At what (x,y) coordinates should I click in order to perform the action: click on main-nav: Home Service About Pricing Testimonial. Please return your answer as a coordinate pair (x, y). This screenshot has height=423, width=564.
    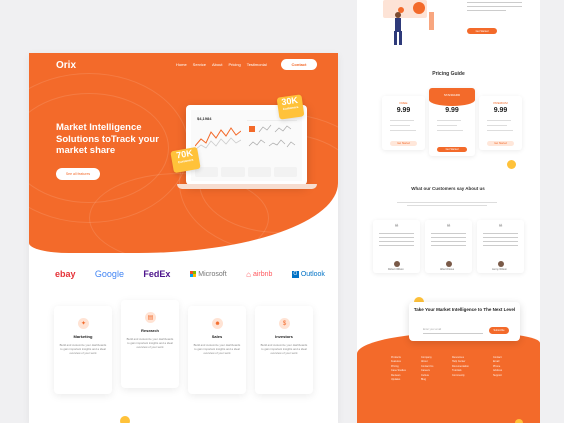
    Looking at the image, I should click on (221, 64).